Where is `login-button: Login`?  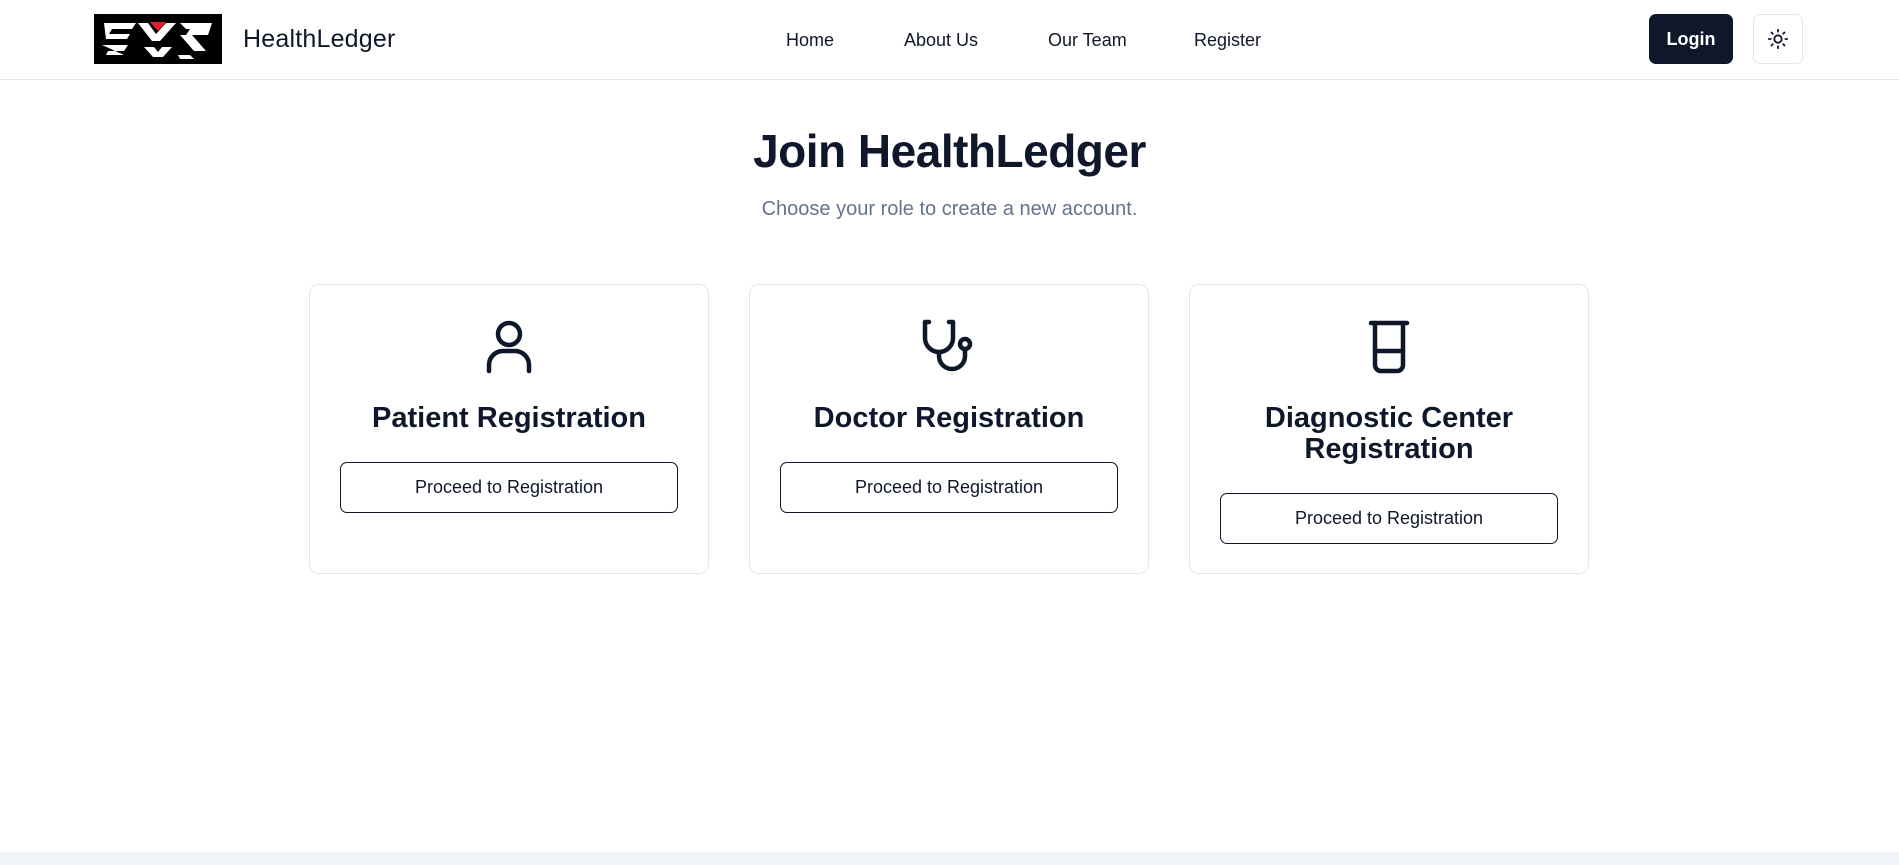
login-button: Login is located at coordinates (1691, 39).